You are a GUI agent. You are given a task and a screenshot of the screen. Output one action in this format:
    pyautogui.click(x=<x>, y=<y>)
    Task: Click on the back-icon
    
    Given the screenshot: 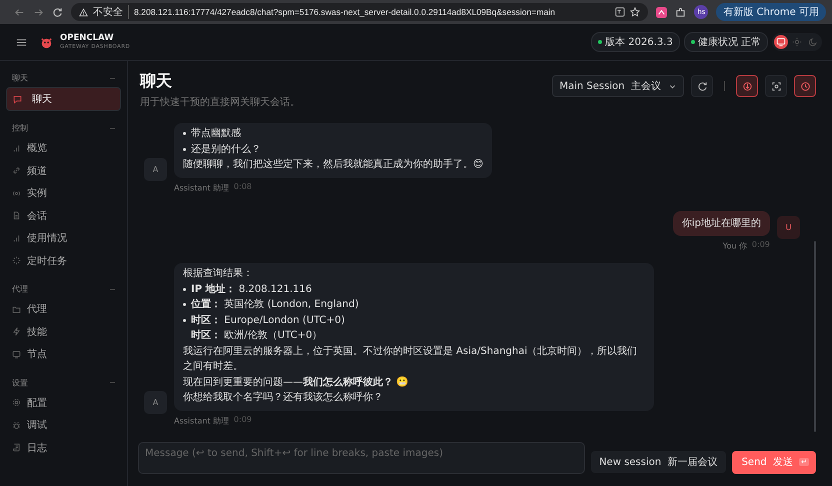 What is the action you would take?
    pyautogui.click(x=19, y=12)
    